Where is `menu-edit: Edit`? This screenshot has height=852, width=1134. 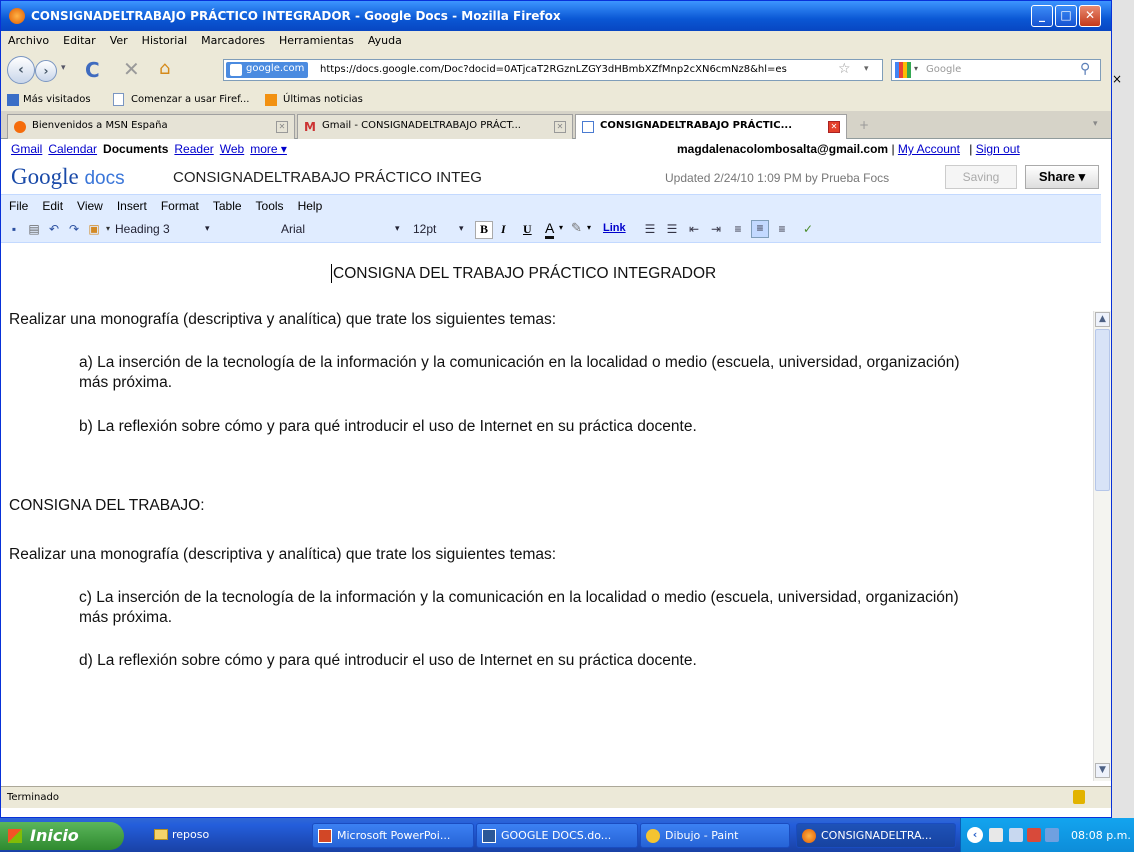
menu-edit: Edit is located at coordinates (51, 204).